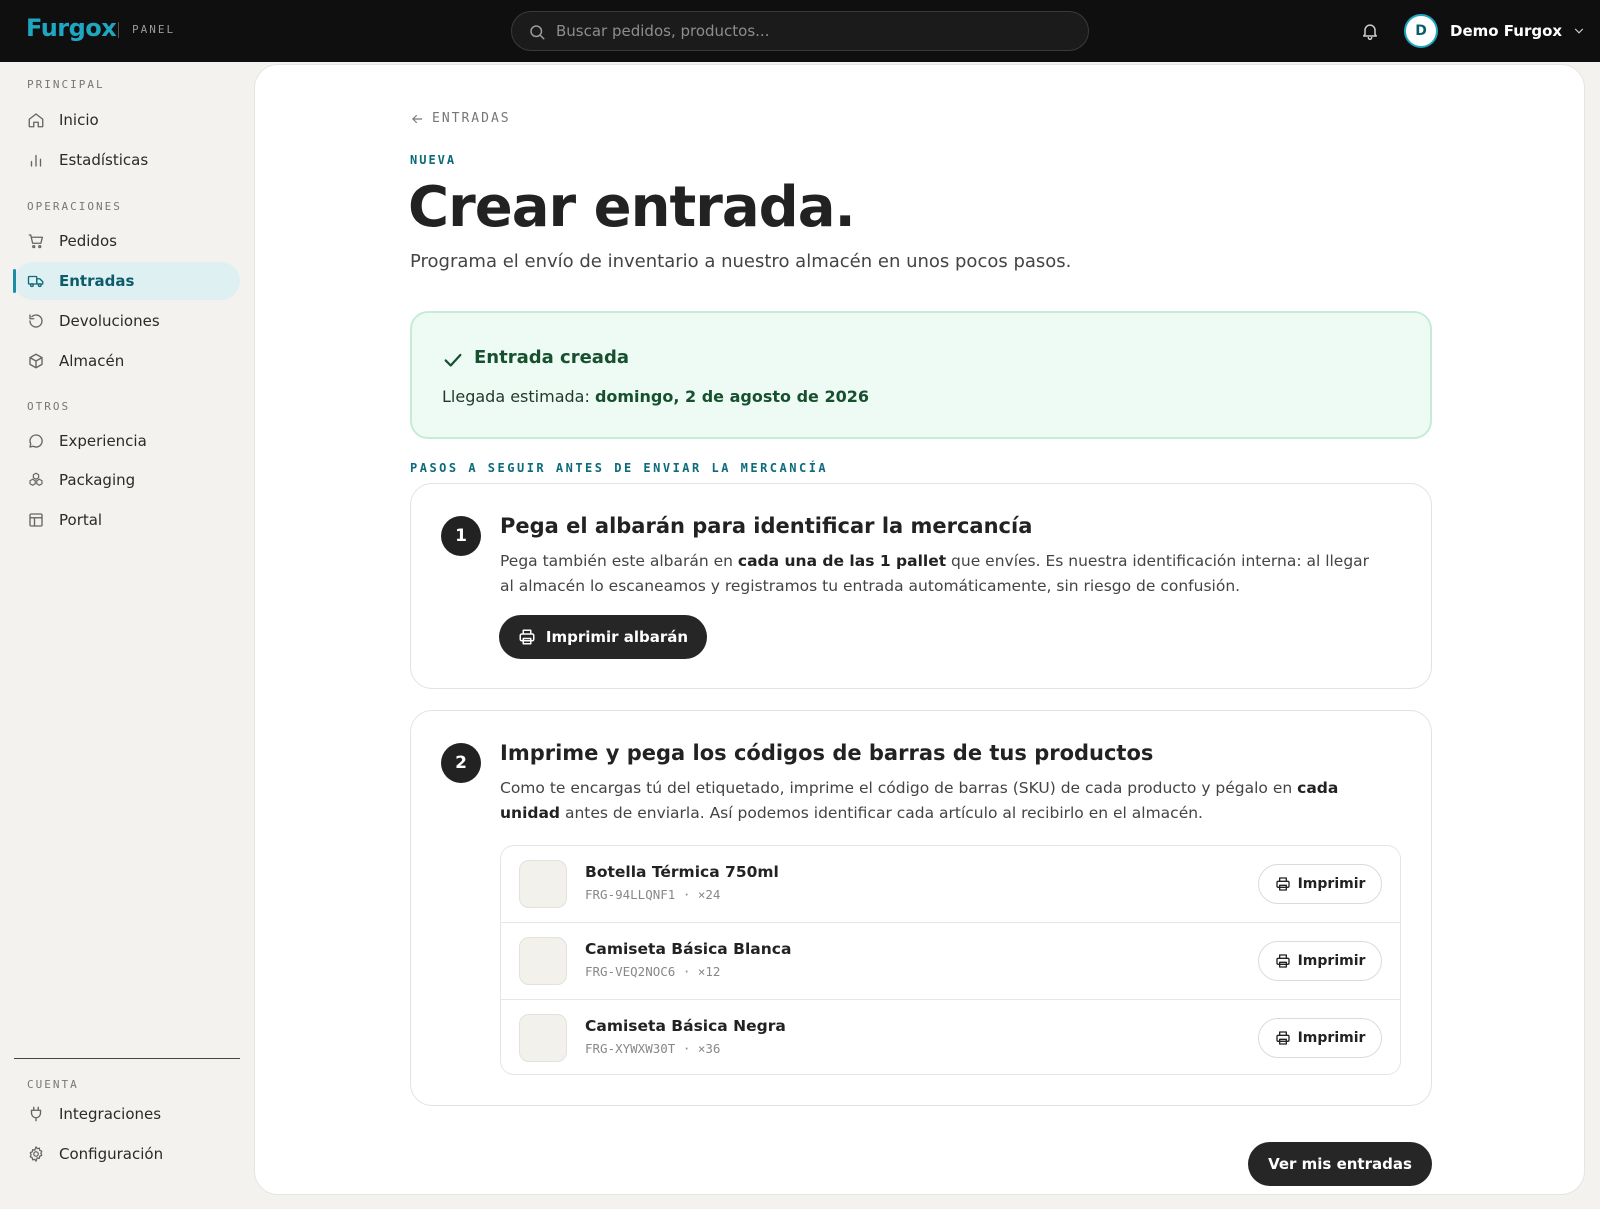  I want to click on sidebar-item-configuracion: Configuración, so click(127, 1154).